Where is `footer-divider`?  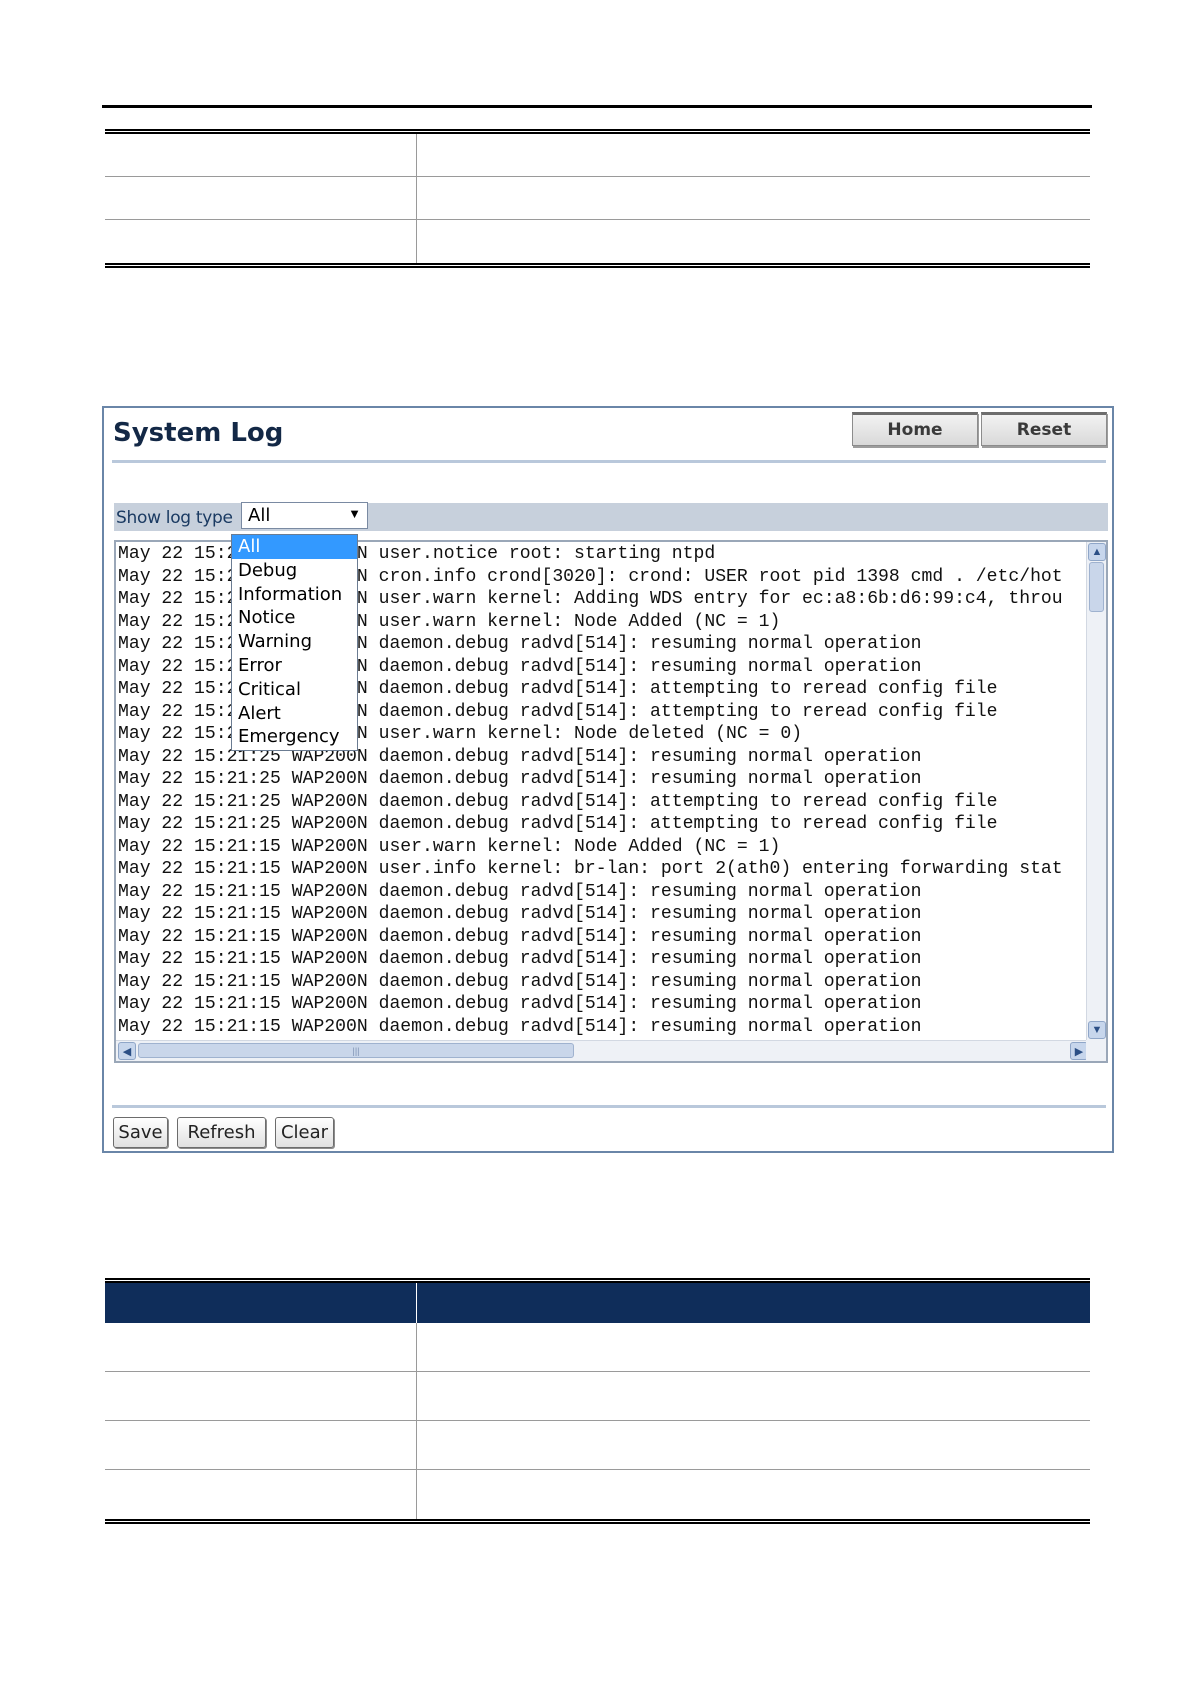
footer-divider is located at coordinates (609, 1106).